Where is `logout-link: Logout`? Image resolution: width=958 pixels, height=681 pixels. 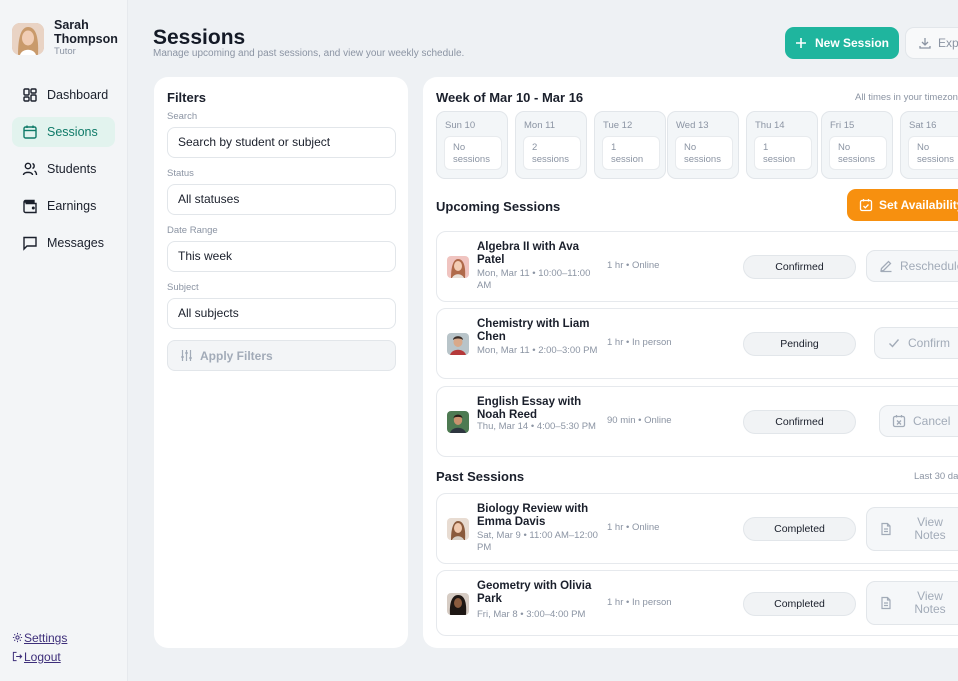
logout-link: Logout is located at coordinates (39, 656).